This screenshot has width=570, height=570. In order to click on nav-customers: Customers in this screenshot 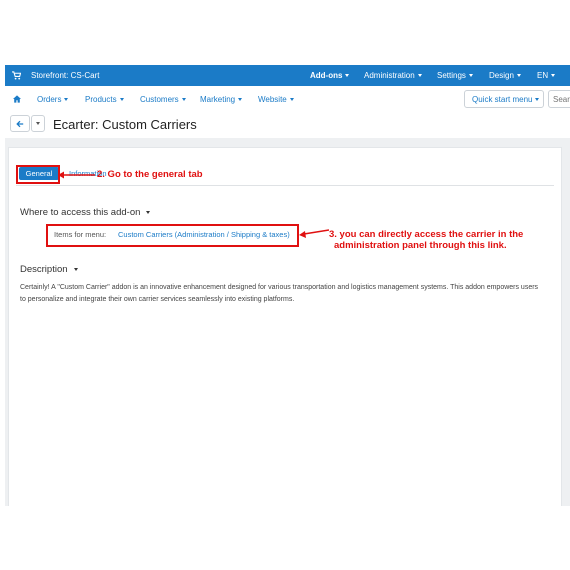, I will do `click(163, 99)`.